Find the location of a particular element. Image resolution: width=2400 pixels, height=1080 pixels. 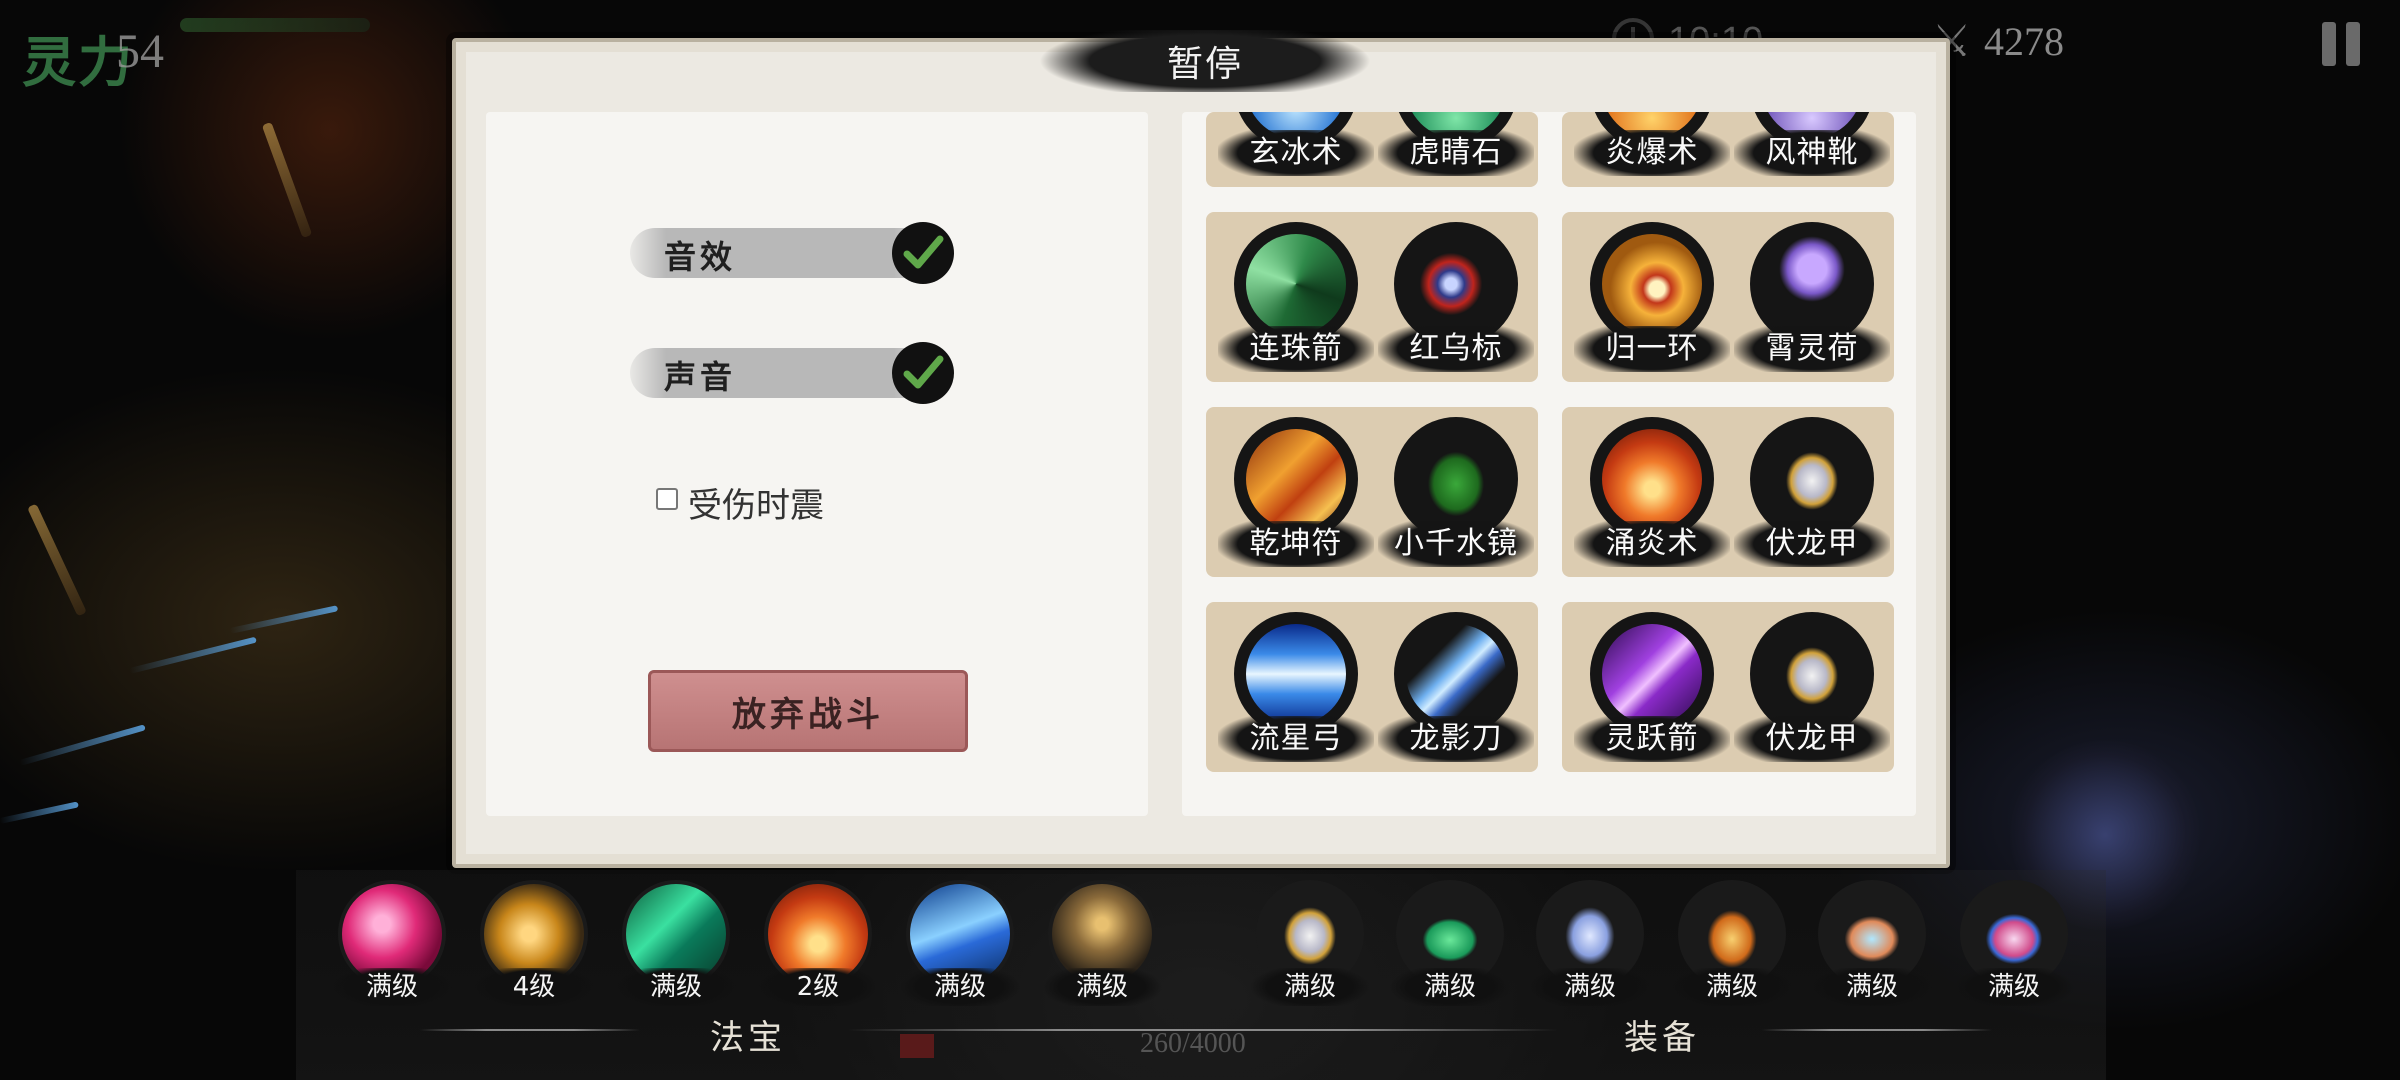

combo-item: 小千水镜 is located at coordinates (1456, 492).